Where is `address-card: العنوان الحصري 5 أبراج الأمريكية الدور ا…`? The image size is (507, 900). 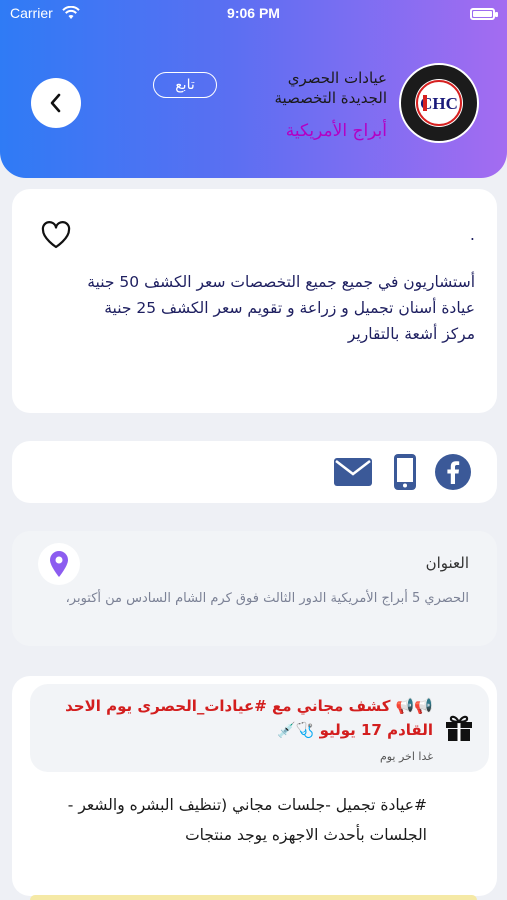 address-card: العنوان الحصري 5 أبراج الأمريكية الدور ا… is located at coordinates (254, 588).